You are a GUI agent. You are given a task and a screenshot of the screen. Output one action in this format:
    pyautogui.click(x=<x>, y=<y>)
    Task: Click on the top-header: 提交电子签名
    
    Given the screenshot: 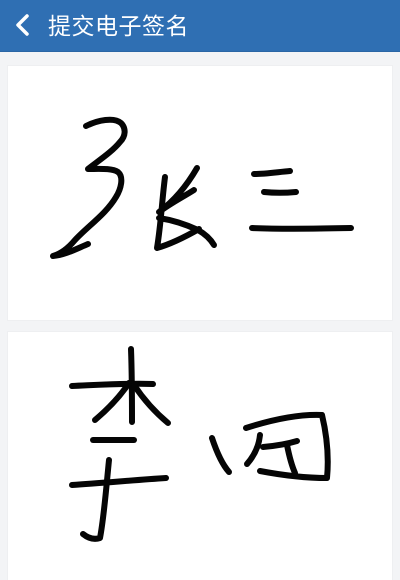 What is the action you would take?
    pyautogui.click(x=200, y=26)
    